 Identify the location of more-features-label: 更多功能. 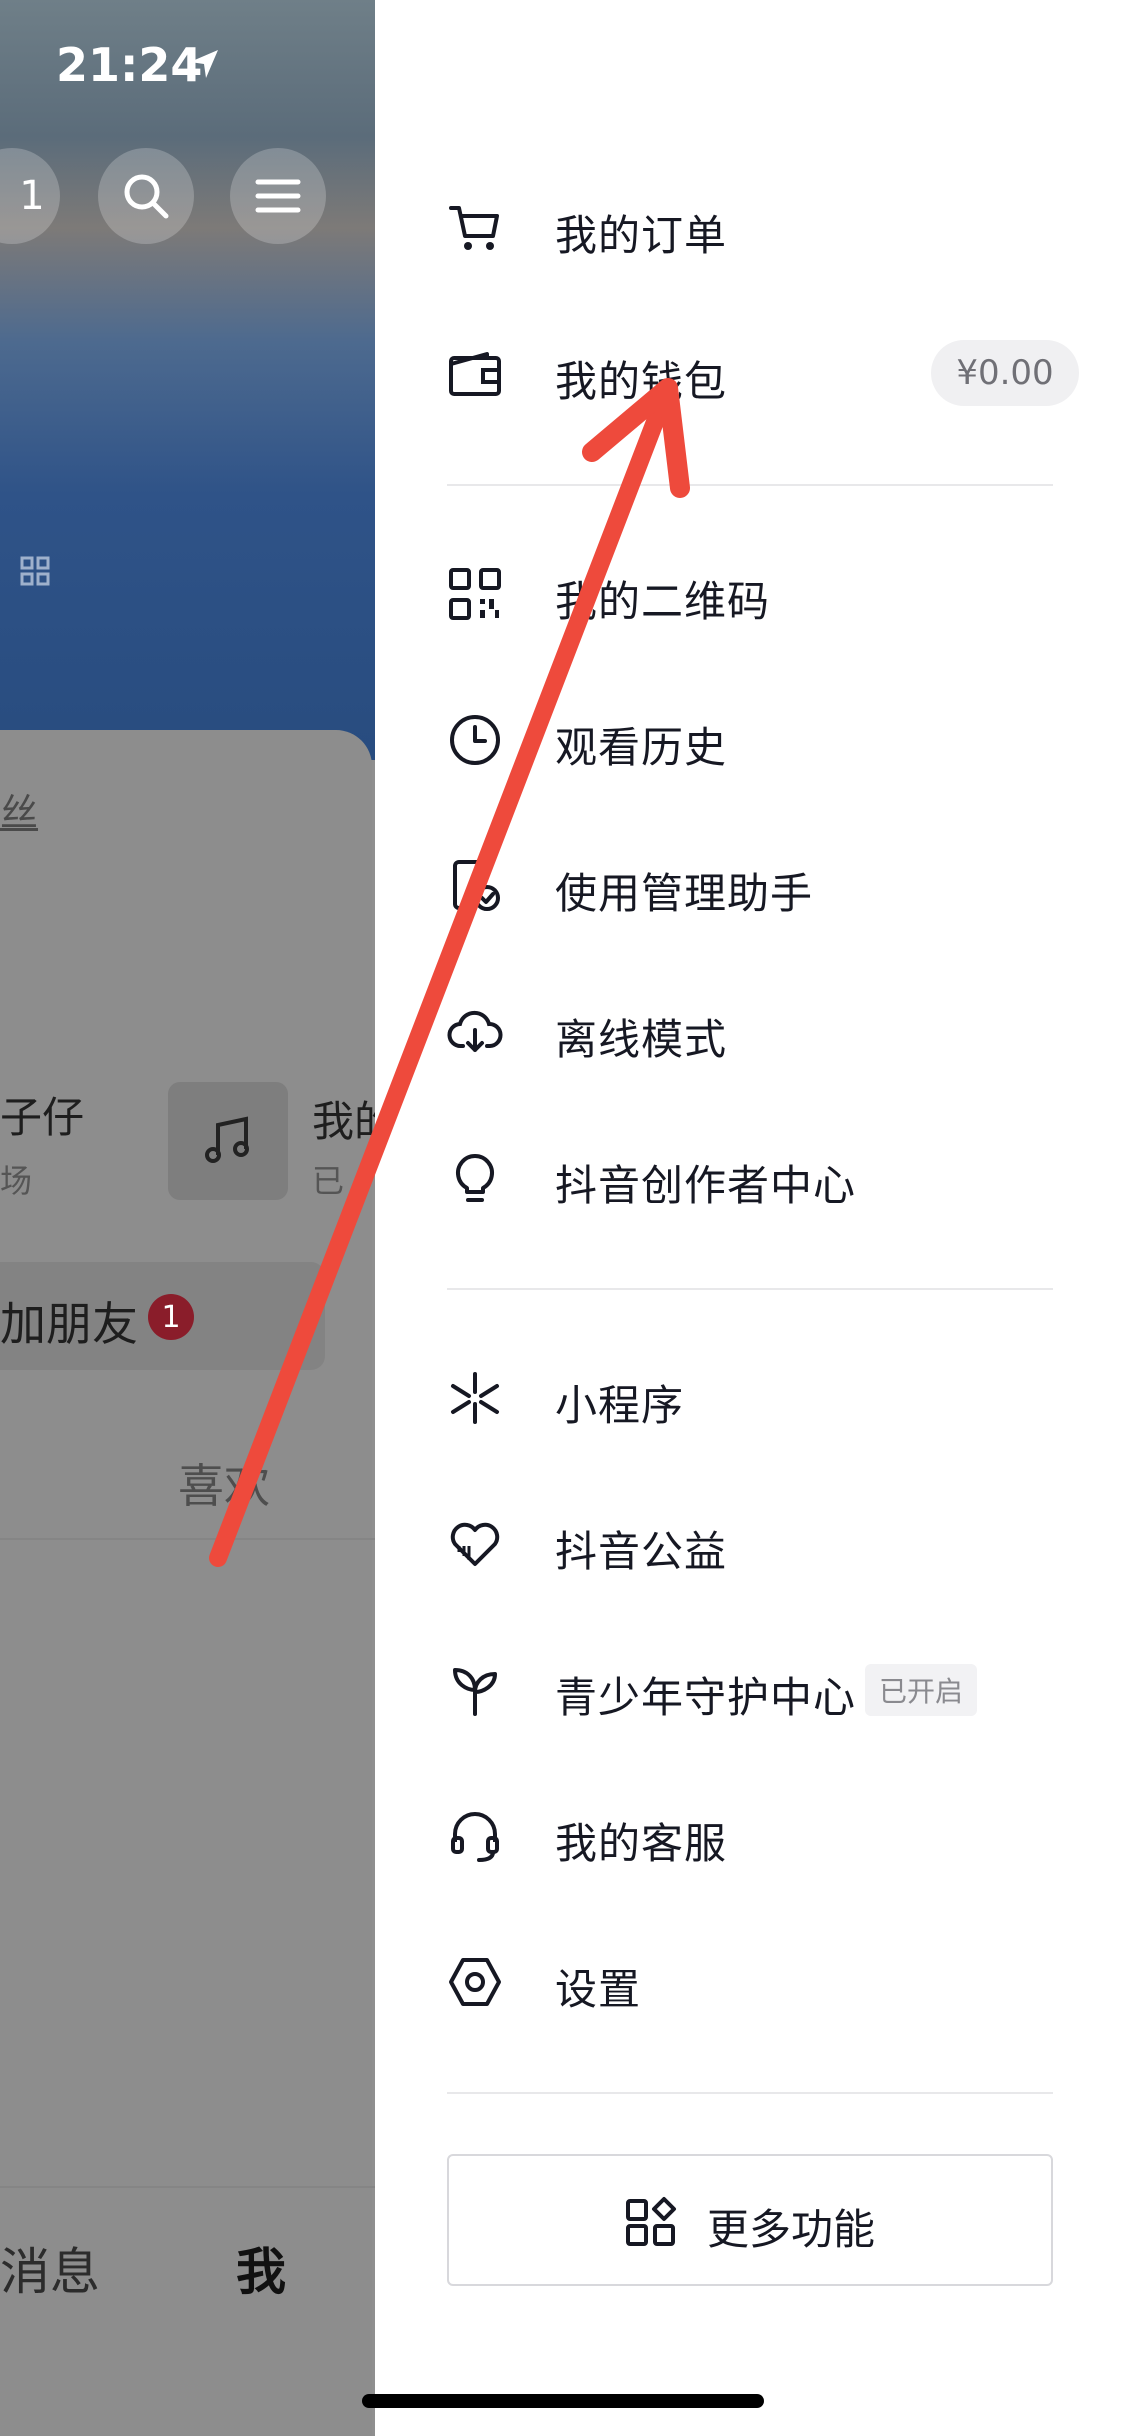
(791, 2229).